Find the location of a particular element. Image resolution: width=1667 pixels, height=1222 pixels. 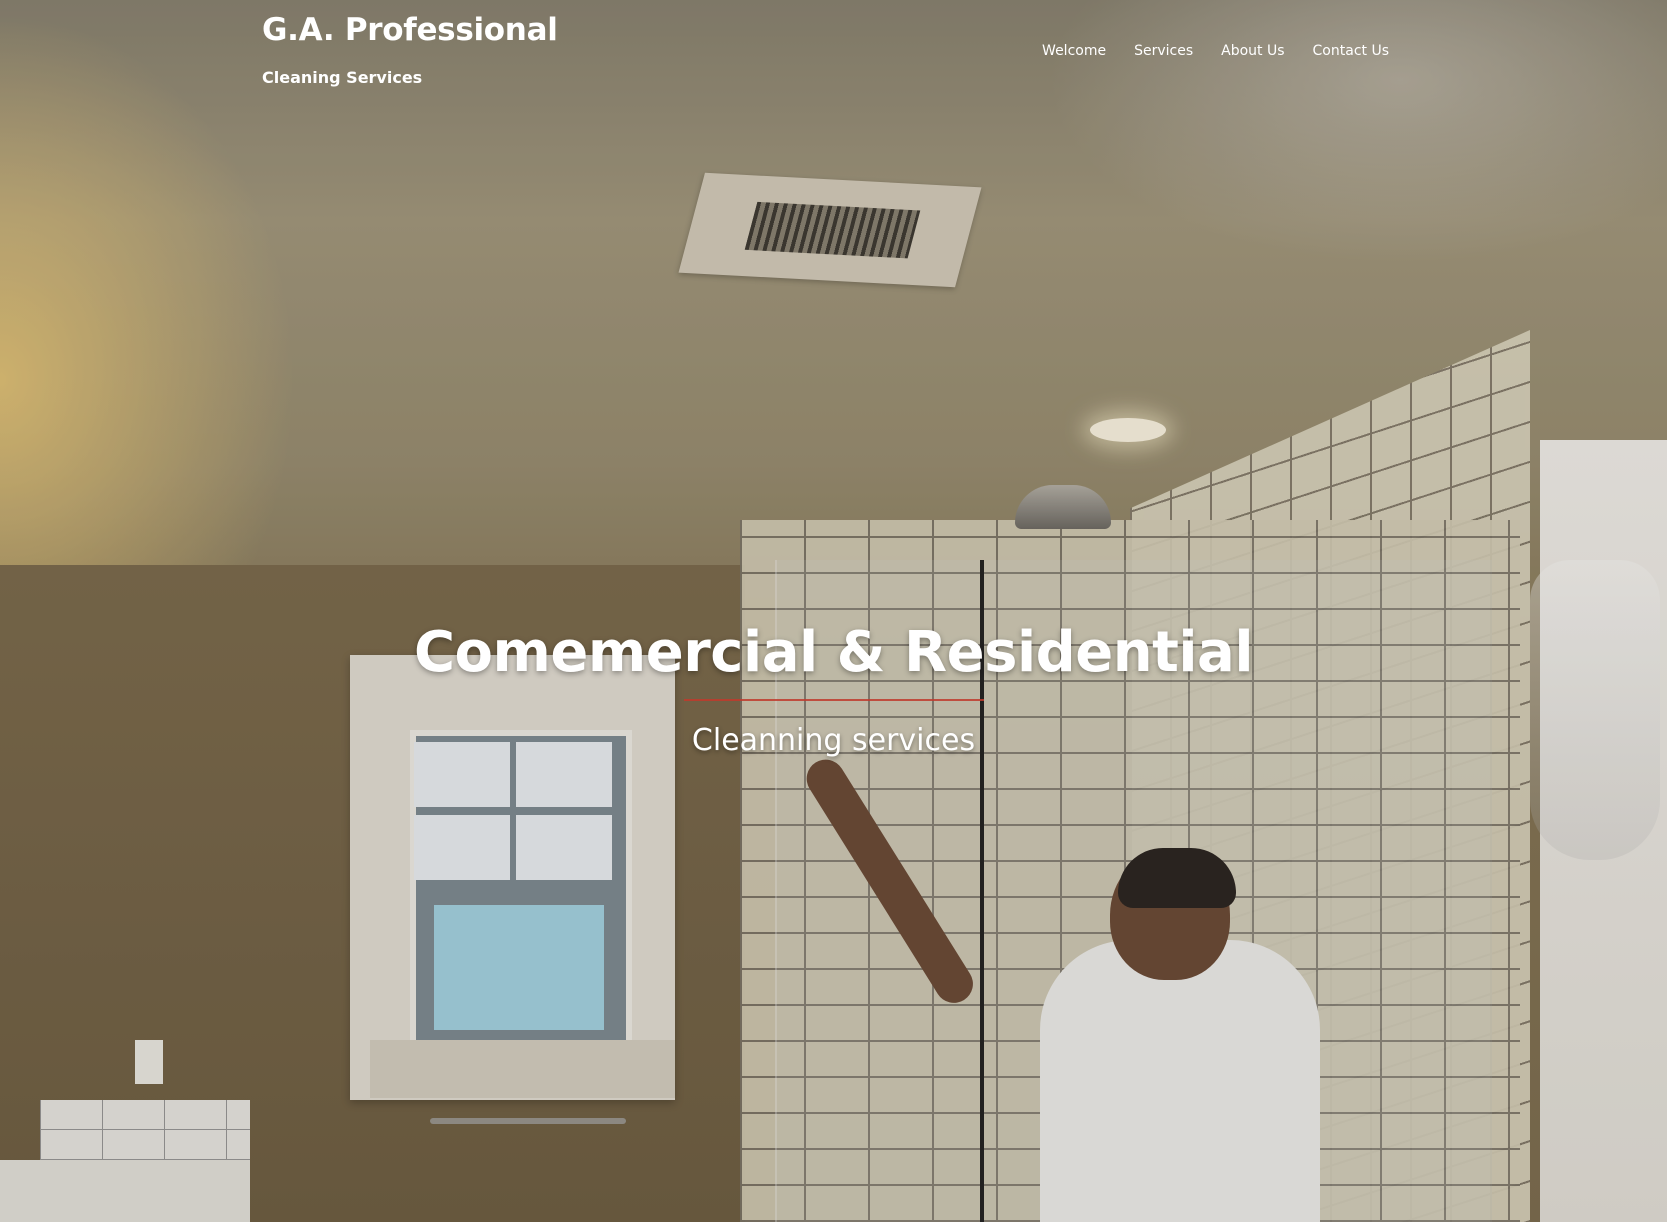

nav-link-contact-us: Contact Us is located at coordinates (1351, 51).